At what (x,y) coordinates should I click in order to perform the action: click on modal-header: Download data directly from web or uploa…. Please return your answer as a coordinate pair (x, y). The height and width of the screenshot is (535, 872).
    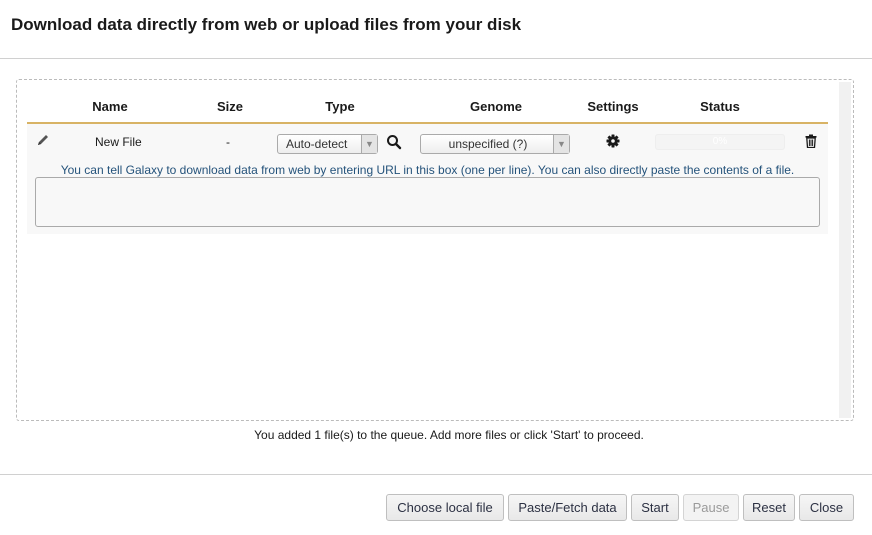
    Looking at the image, I should click on (436, 29).